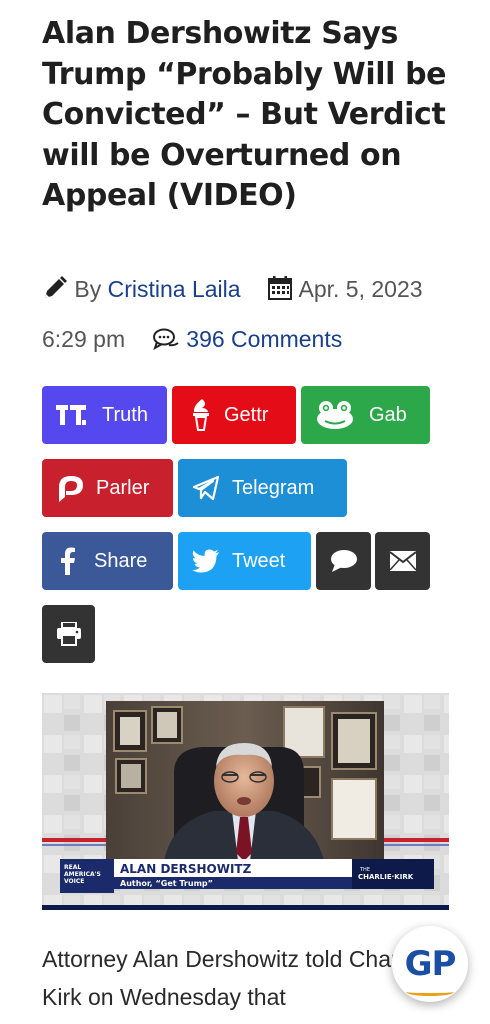  Describe the element at coordinates (201, 415) in the screenshot. I see `gettr-icon` at that location.